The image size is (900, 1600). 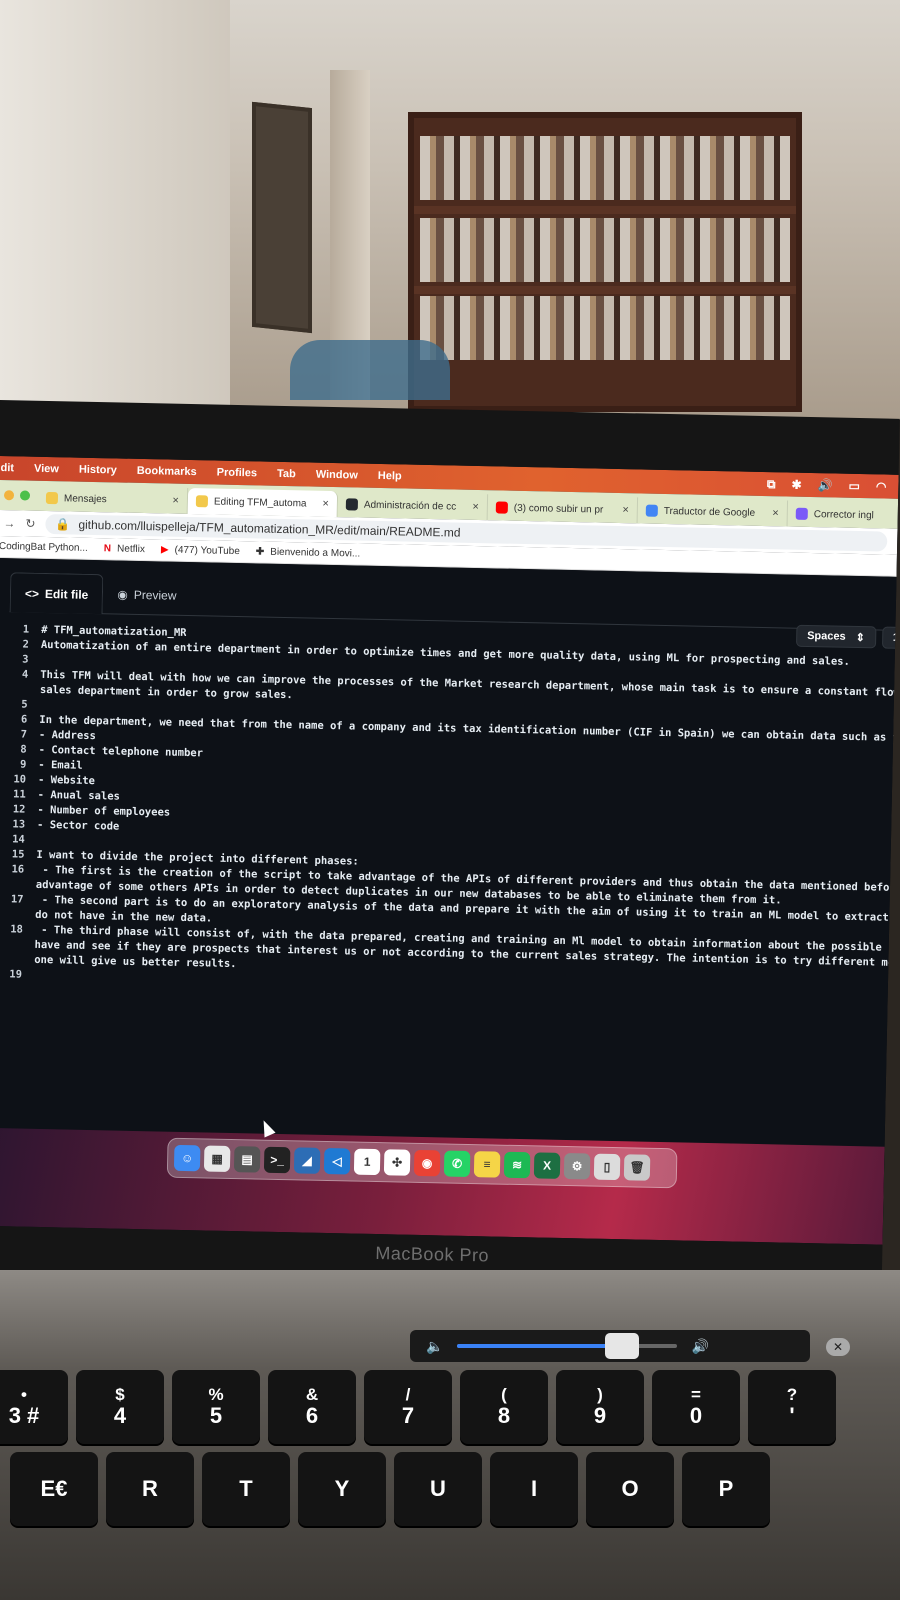 I want to click on screen-mirror-icon: ⧉, so click(x=771, y=484).